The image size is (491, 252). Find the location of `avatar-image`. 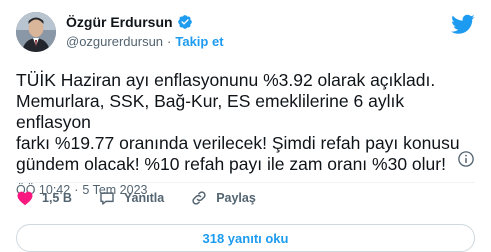

avatar-image is located at coordinates (36, 32).